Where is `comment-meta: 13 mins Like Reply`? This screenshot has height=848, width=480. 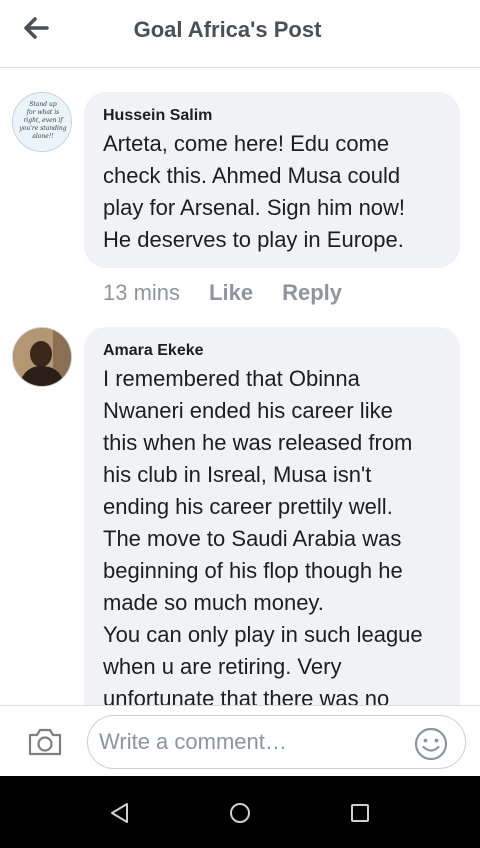 comment-meta: 13 mins Like Reply is located at coordinates (222, 293).